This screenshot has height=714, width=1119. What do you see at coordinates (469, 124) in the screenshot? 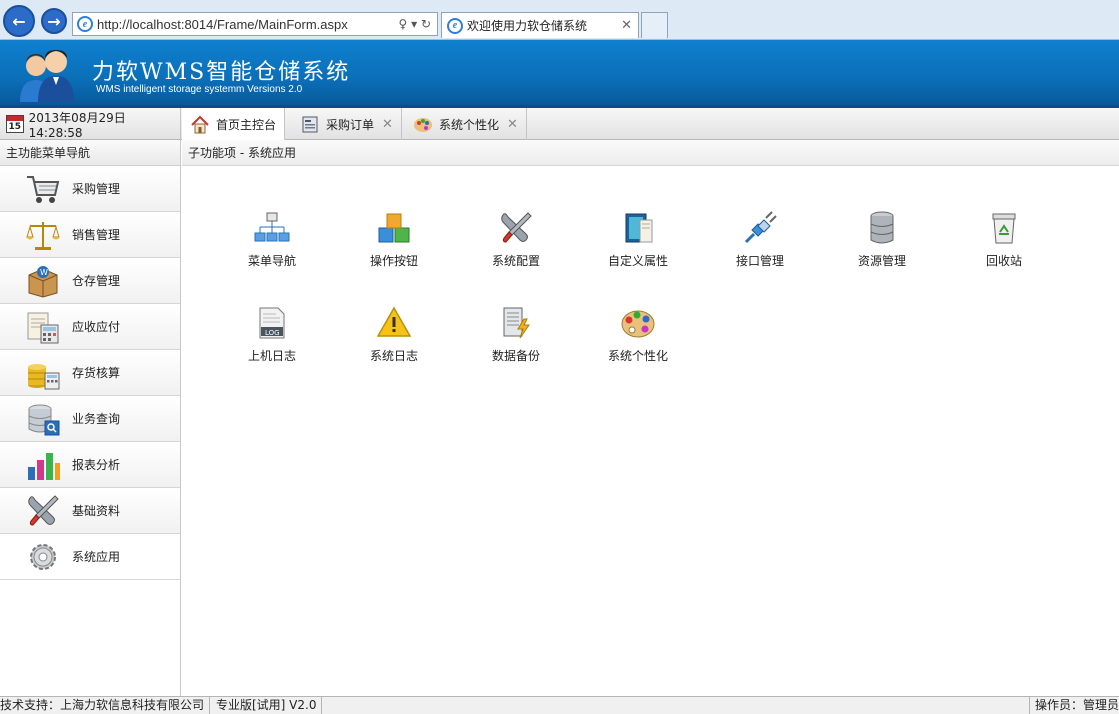
I see `tab-personalization-label: 系统个性化` at bounding box center [469, 124].